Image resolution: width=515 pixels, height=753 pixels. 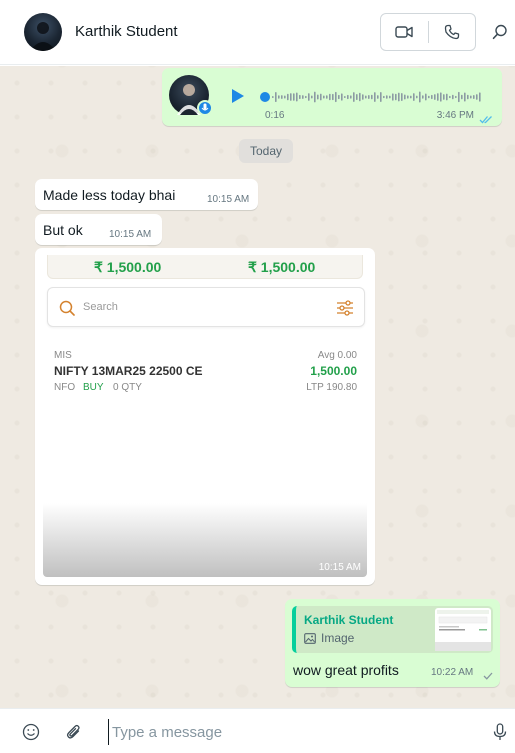 I want to click on play-button, so click(x=237, y=96).